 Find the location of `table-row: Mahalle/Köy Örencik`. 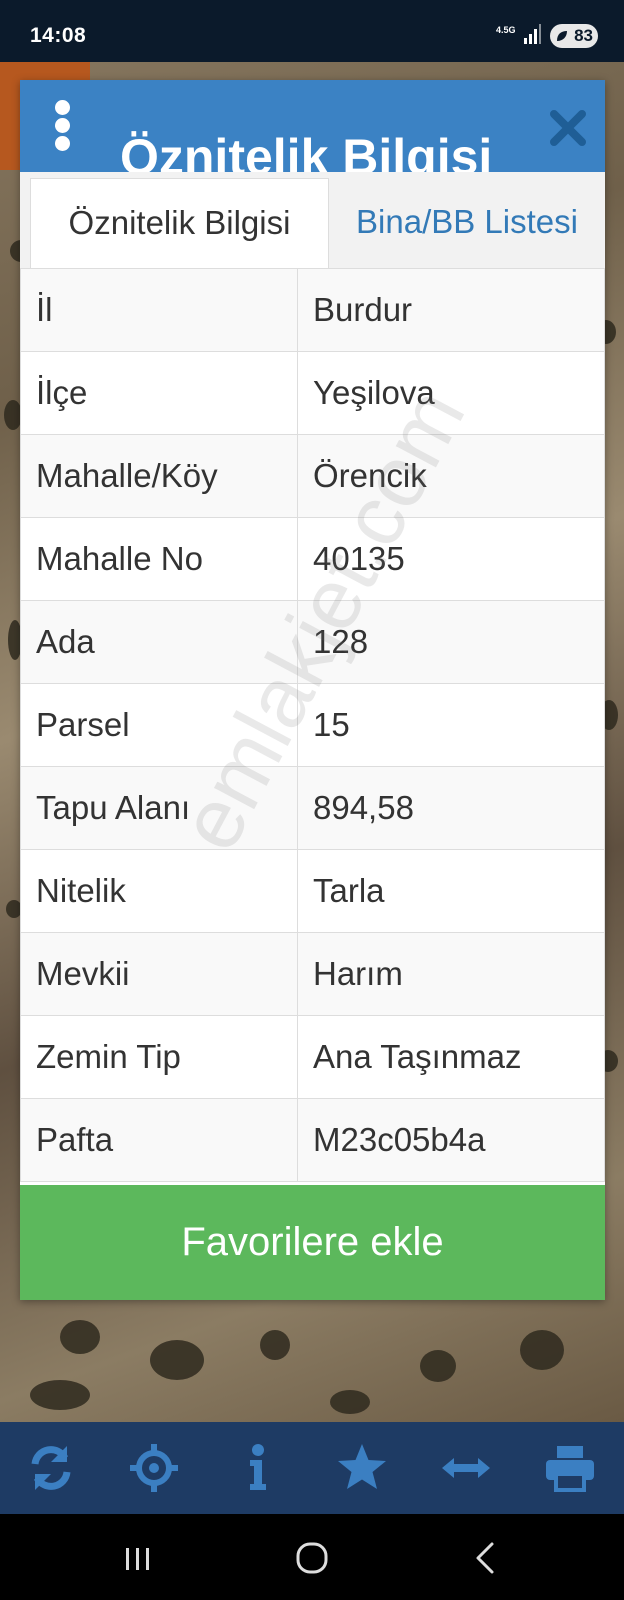

table-row: Mahalle/Köy Örencik is located at coordinates (312, 476).